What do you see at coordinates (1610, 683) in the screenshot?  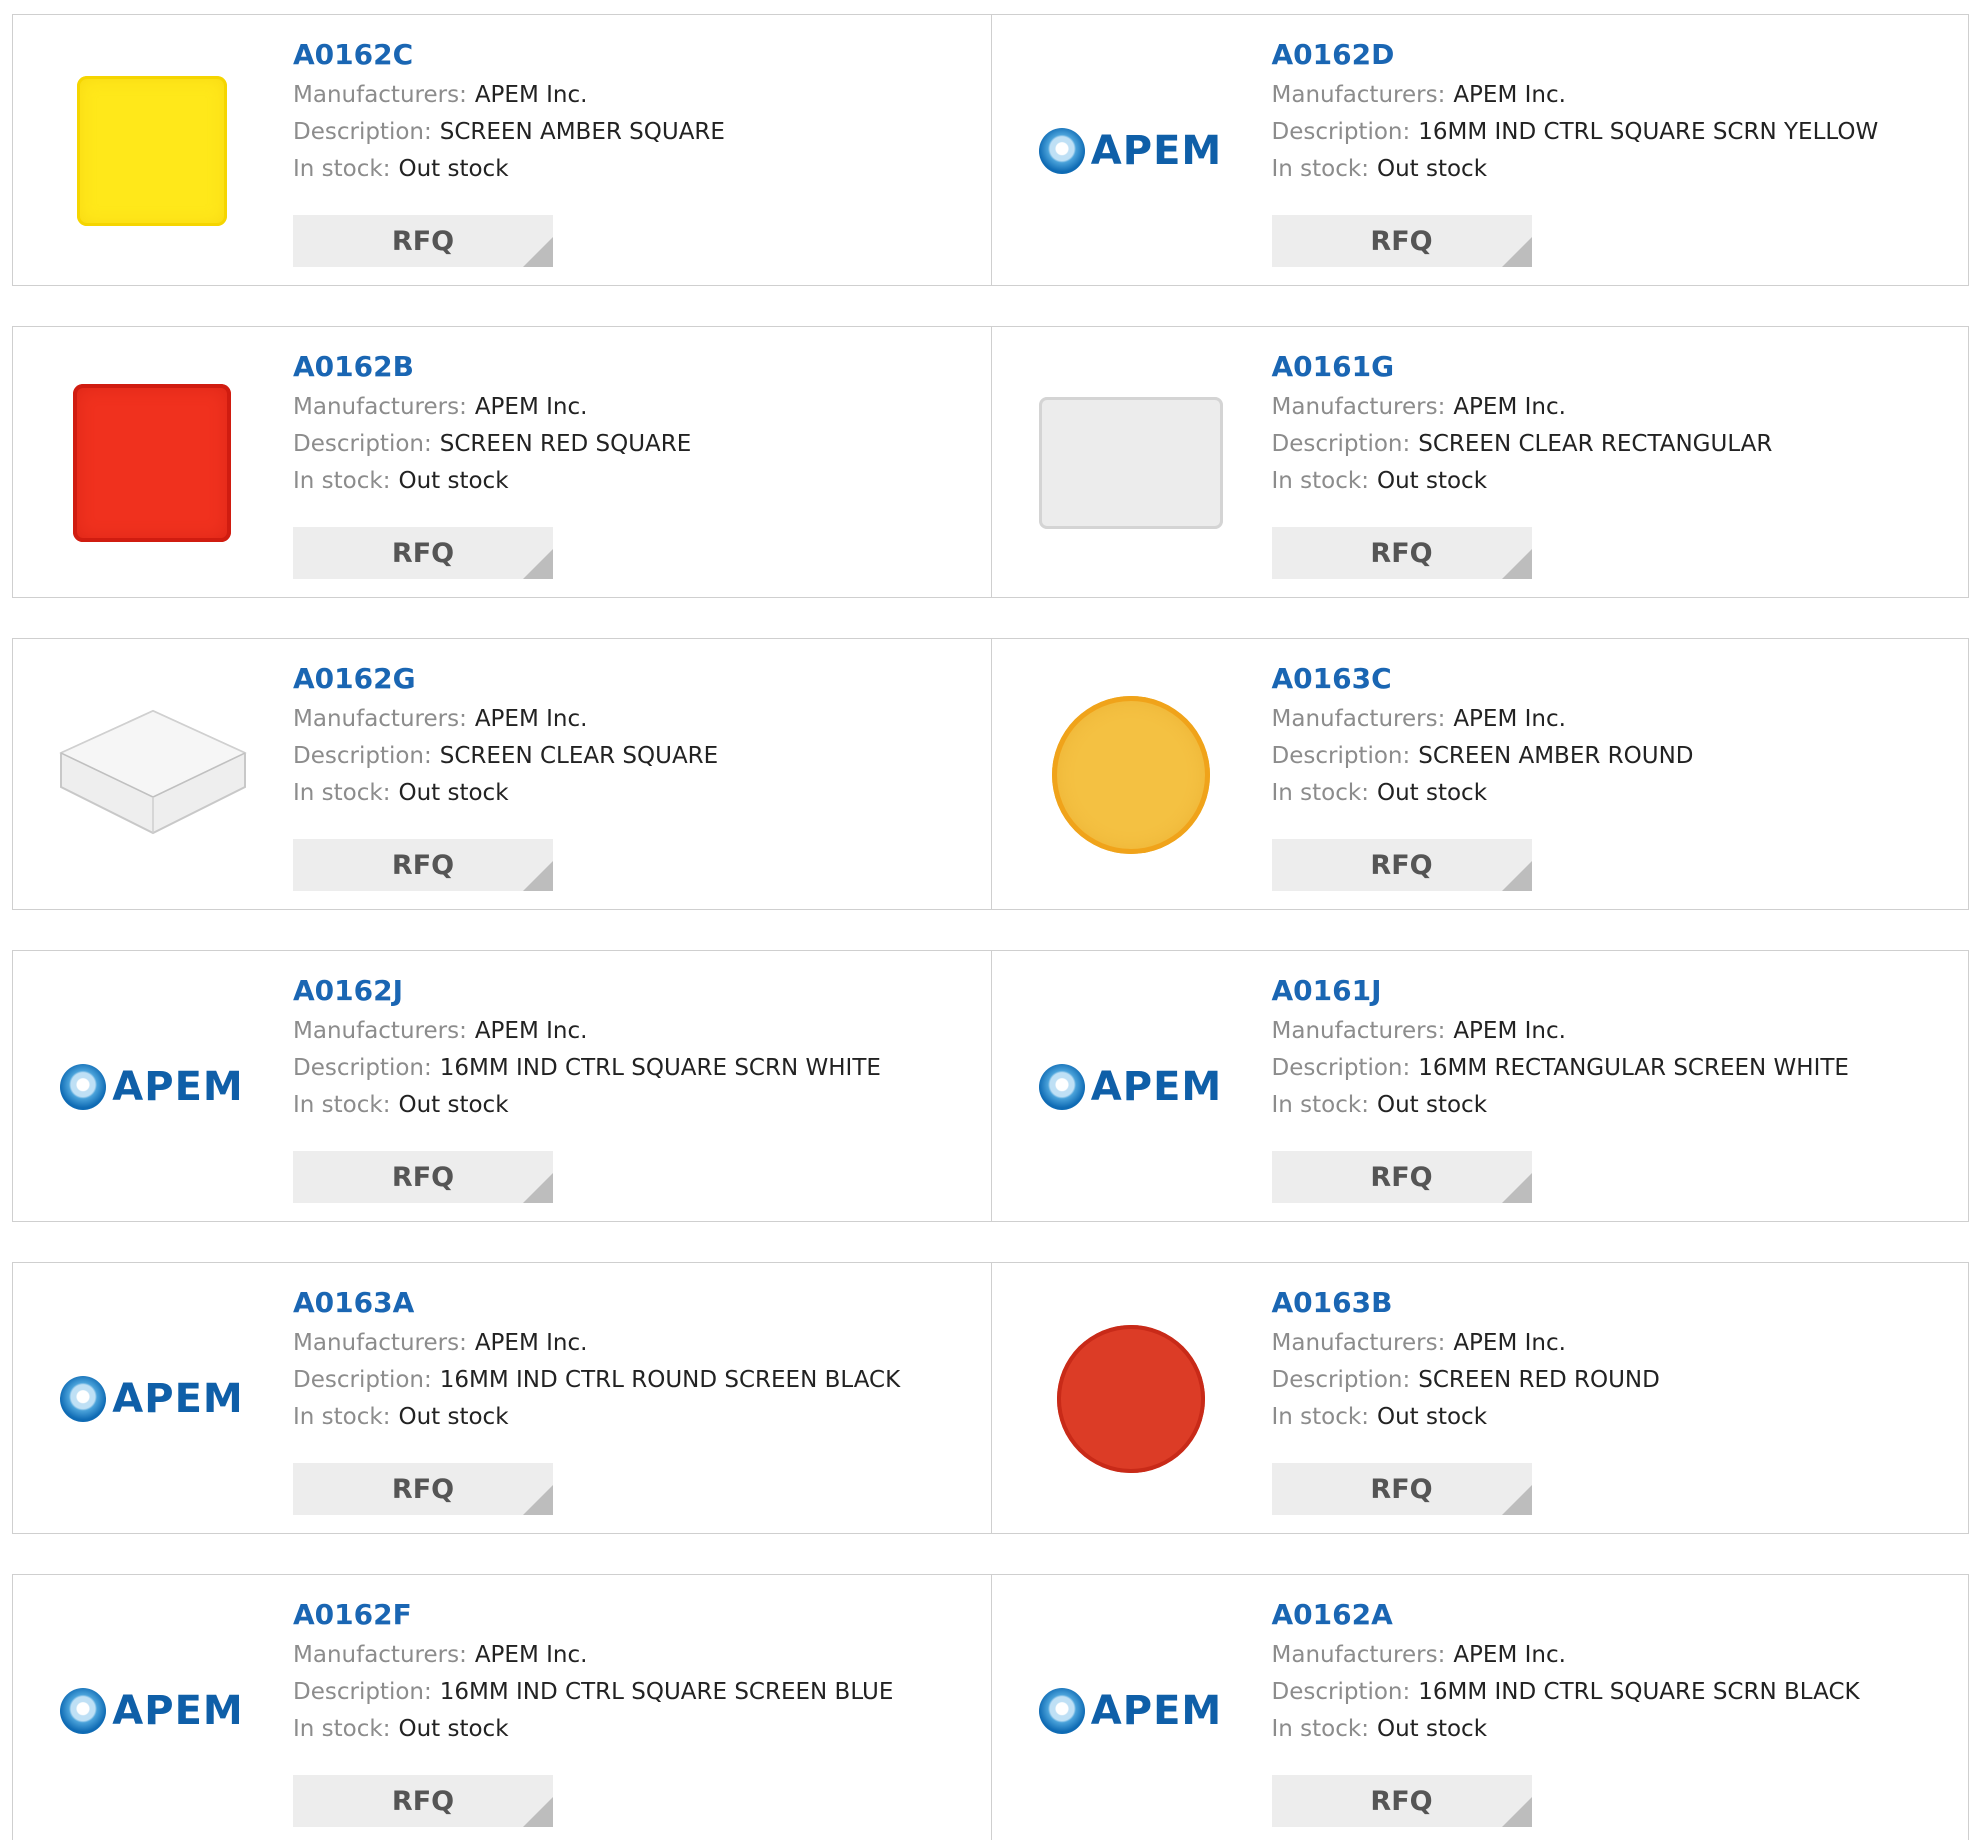 I see `part-number-link: A0163C` at bounding box center [1610, 683].